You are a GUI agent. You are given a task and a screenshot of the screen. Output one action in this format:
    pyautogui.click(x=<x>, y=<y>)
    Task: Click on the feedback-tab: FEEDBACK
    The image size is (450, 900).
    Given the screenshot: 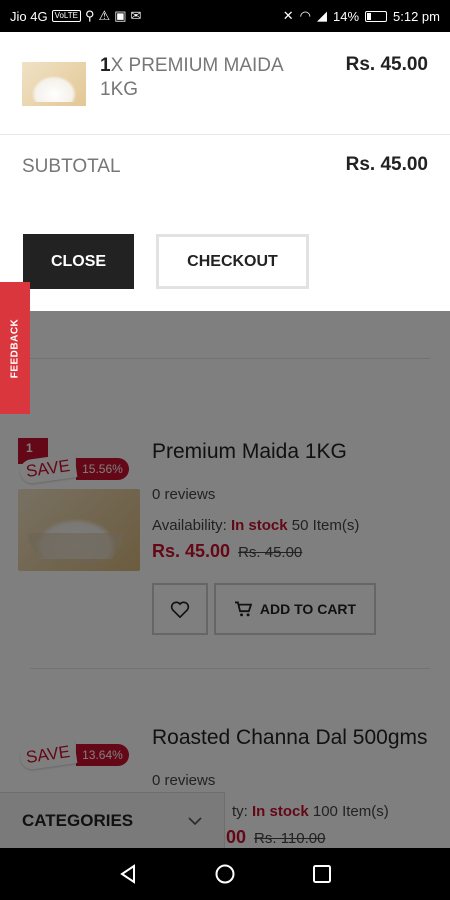 What is the action you would take?
    pyautogui.click(x=15, y=348)
    